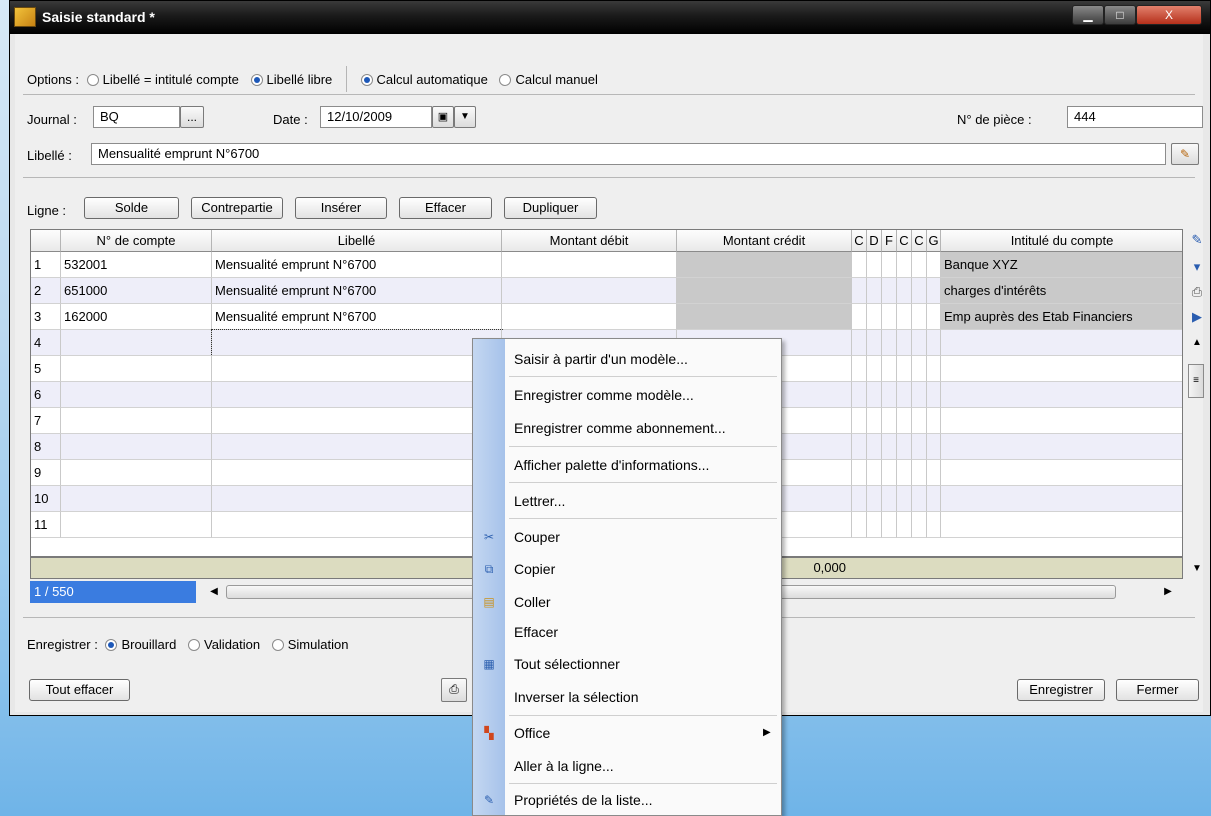  Describe the element at coordinates (136, 317) in the screenshot. I see `grid-cell-compte: 162000` at that location.